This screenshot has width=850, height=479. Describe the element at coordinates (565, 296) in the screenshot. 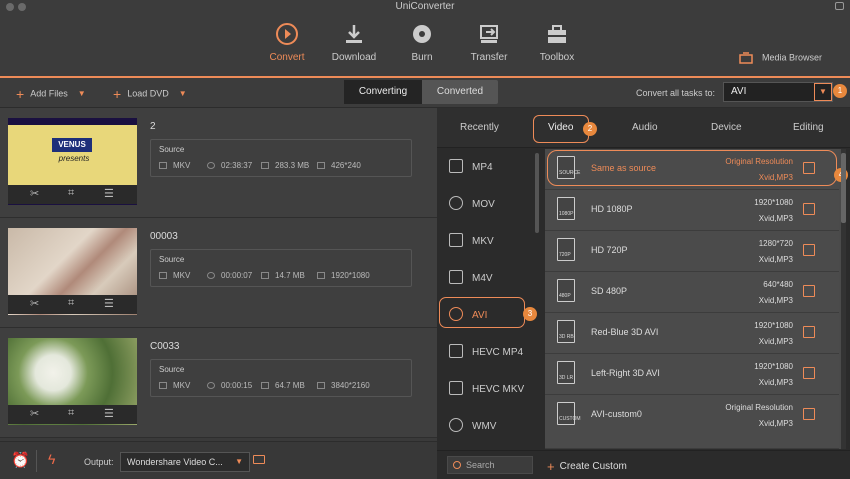

I see `file-icon-label: 480P` at that location.